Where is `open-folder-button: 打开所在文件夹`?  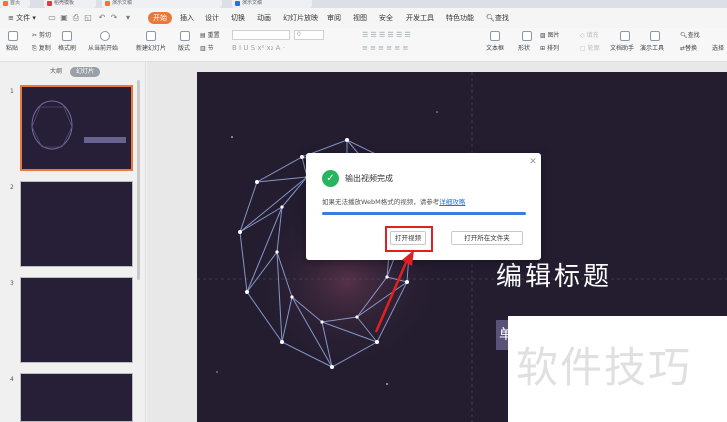
open-folder-button: 打开所在文件夹 is located at coordinates (487, 238).